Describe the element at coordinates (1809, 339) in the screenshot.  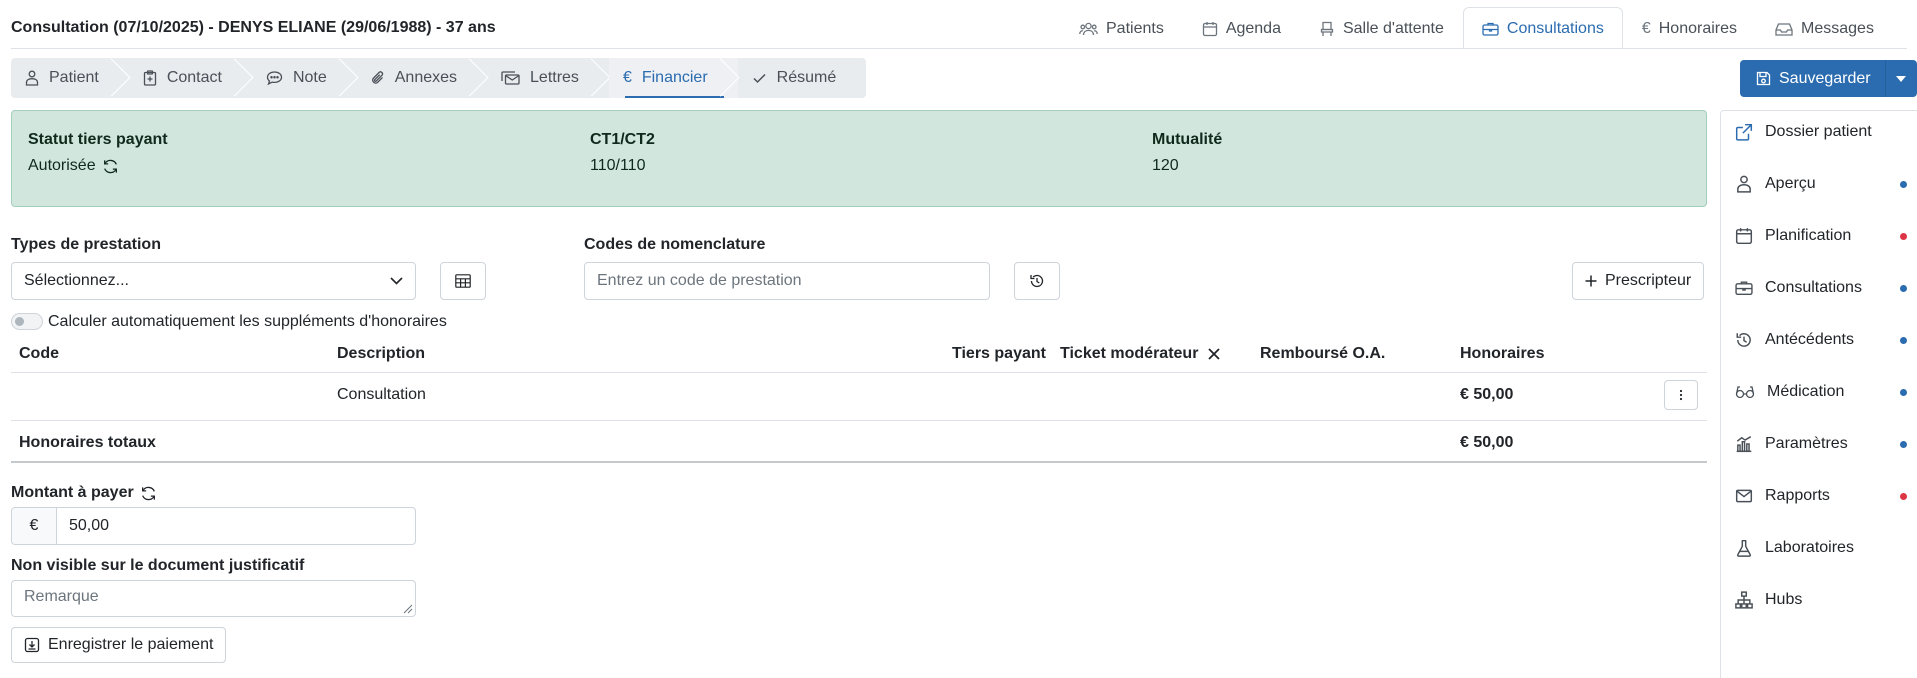
I see `sidebar-item-label: Antécédents` at that location.